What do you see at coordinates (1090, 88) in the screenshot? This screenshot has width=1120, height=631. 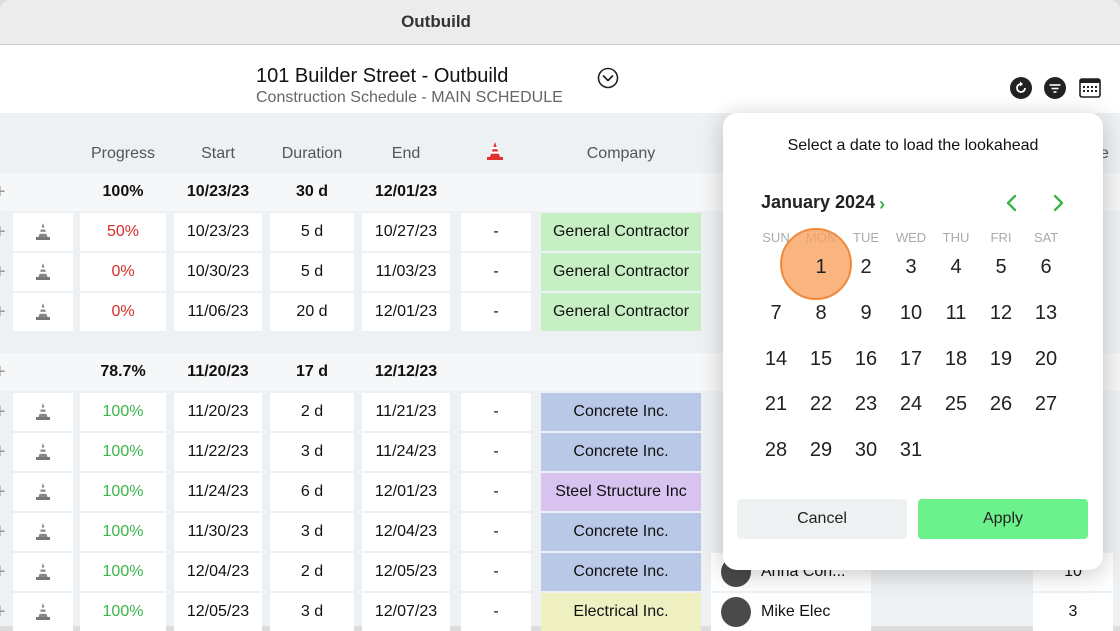 I see `calendar-icon` at bounding box center [1090, 88].